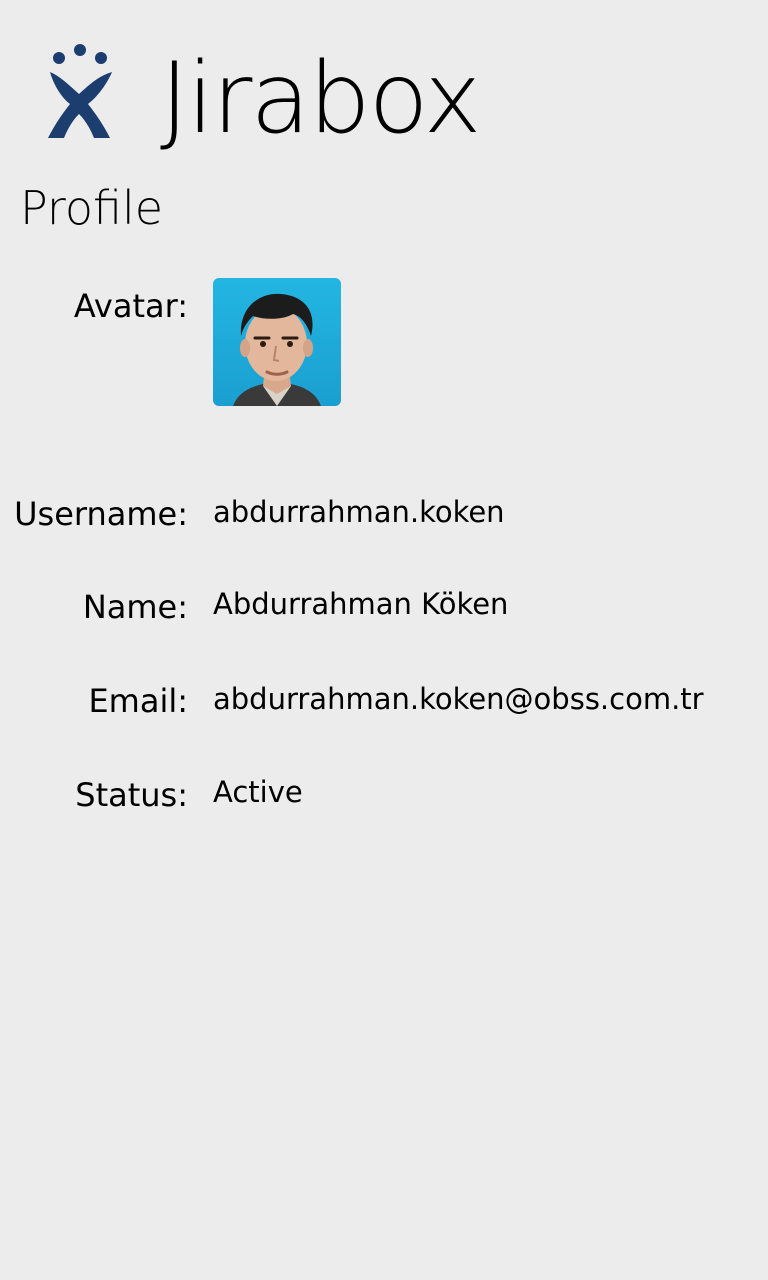 This screenshot has width=768, height=1280. What do you see at coordinates (258, 792) in the screenshot?
I see `status-value: Active` at bounding box center [258, 792].